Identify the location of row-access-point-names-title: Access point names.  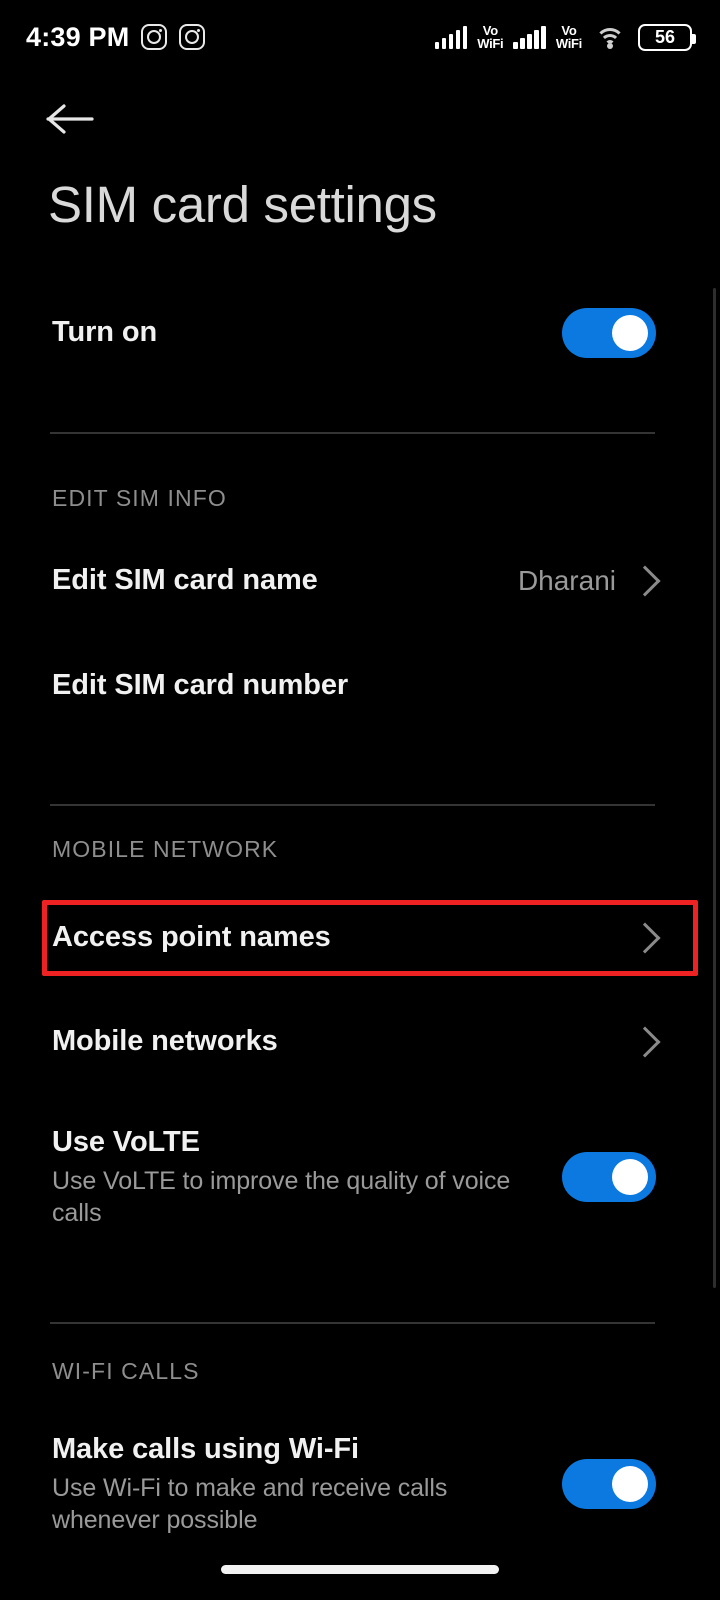
(191, 937).